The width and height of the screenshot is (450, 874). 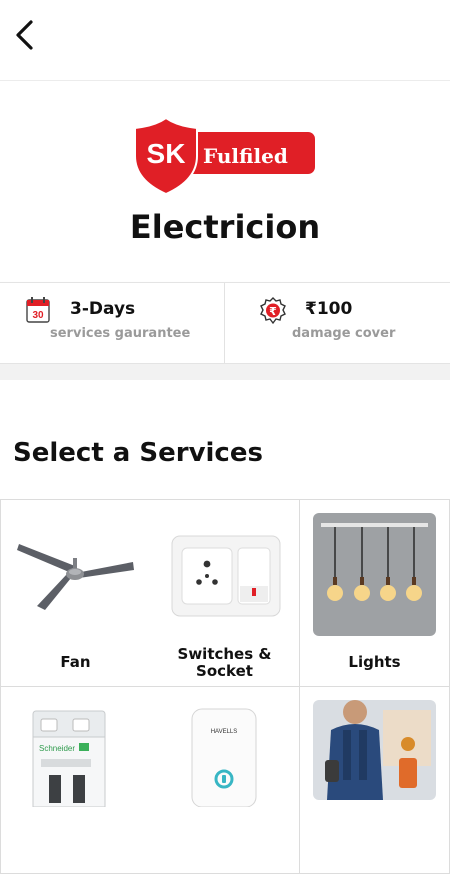 I want to click on calendar-icon: 30, so click(x=38, y=310).